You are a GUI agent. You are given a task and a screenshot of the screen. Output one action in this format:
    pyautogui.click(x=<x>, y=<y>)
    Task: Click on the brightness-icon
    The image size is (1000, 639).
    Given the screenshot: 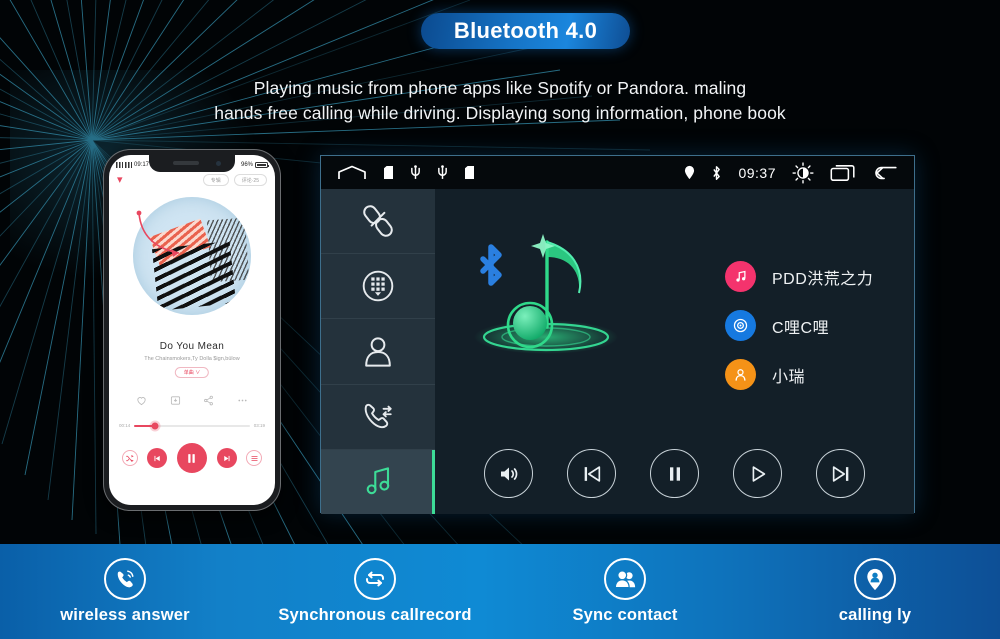 What is the action you would take?
    pyautogui.click(x=803, y=172)
    